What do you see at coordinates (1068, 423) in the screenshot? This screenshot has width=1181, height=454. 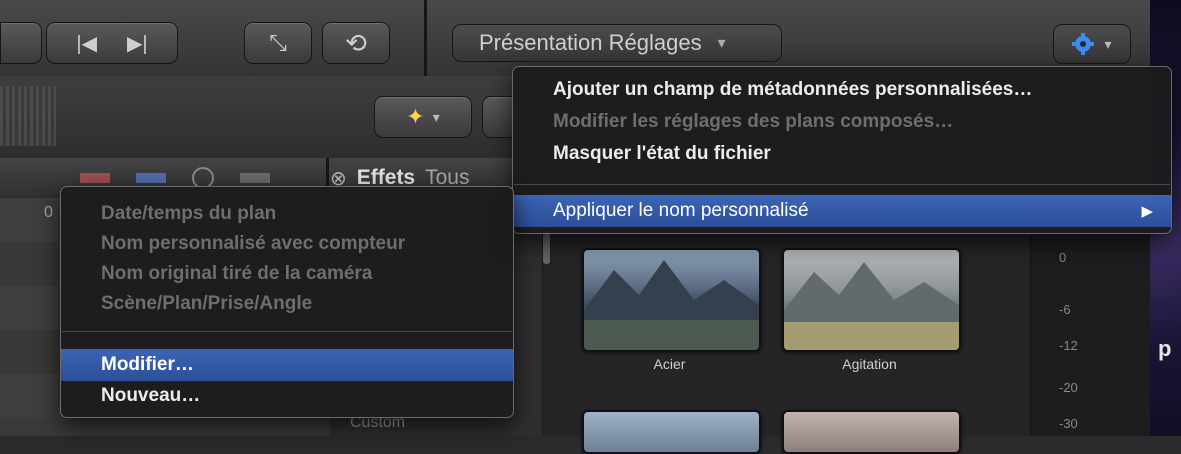 I see `meter-tick-label: -30` at bounding box center [1068, 423].